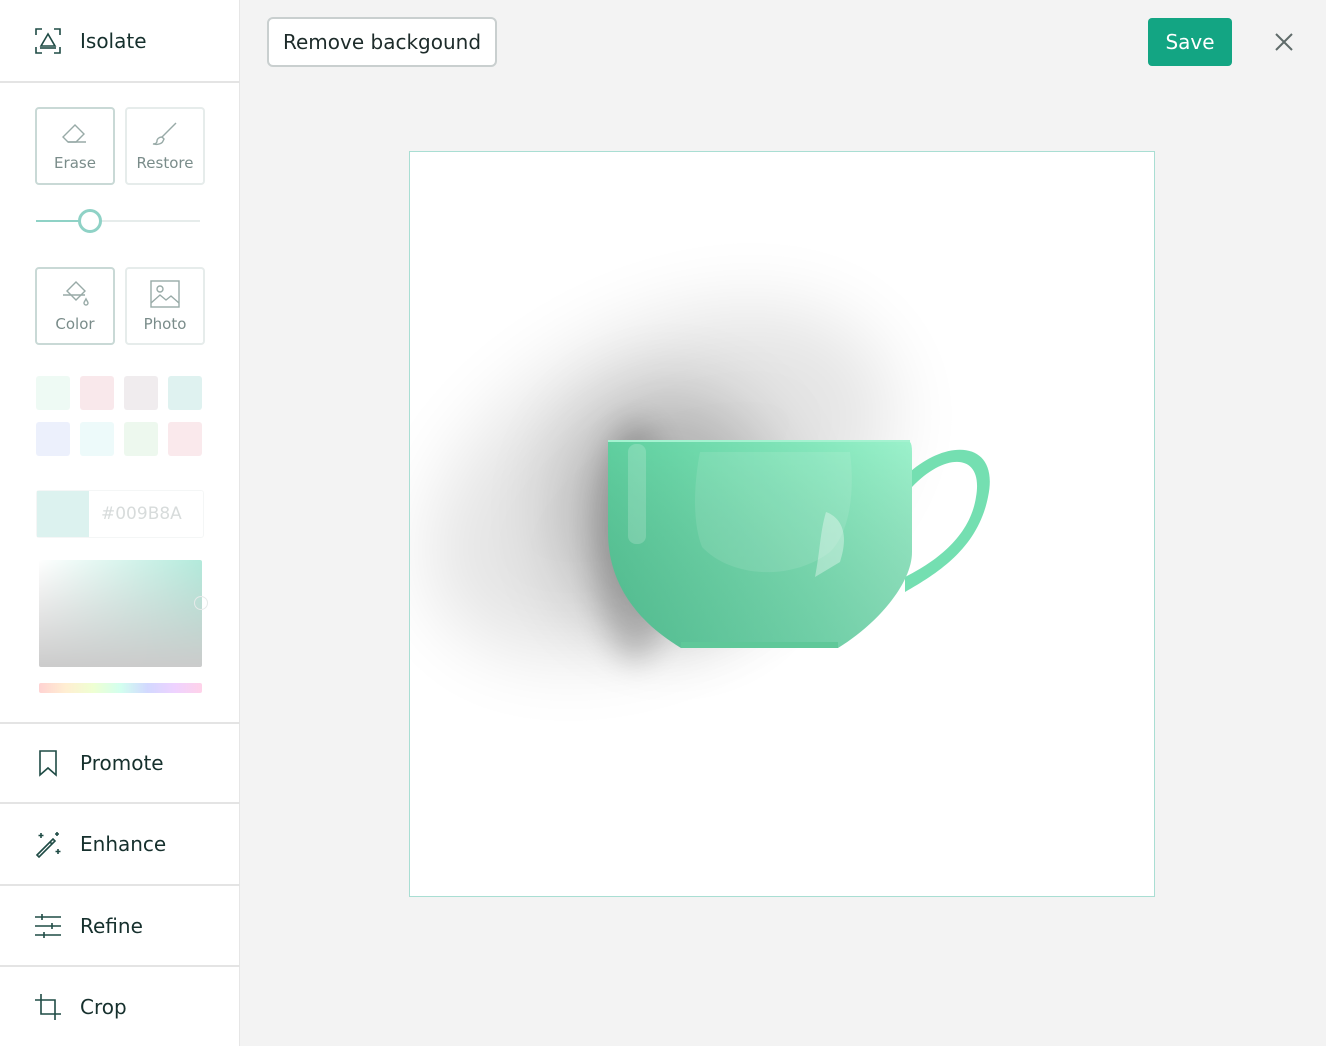  I want to click on hex-input: #009B8A, so click(120, 514).